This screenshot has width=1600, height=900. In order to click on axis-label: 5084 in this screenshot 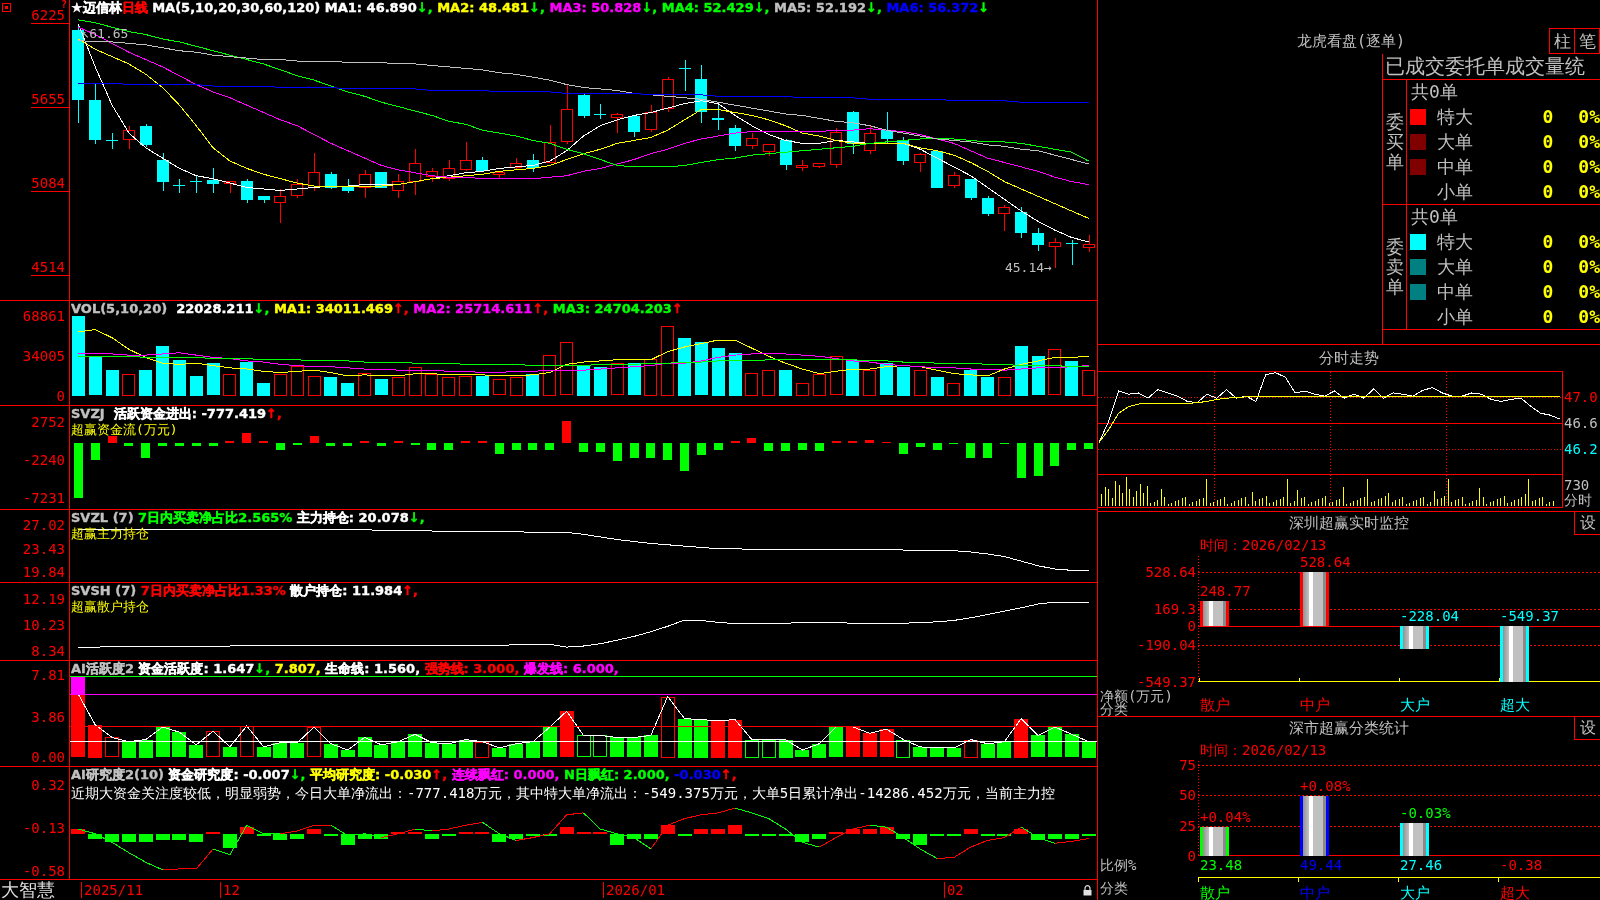, I will do `click(50, 183)`.